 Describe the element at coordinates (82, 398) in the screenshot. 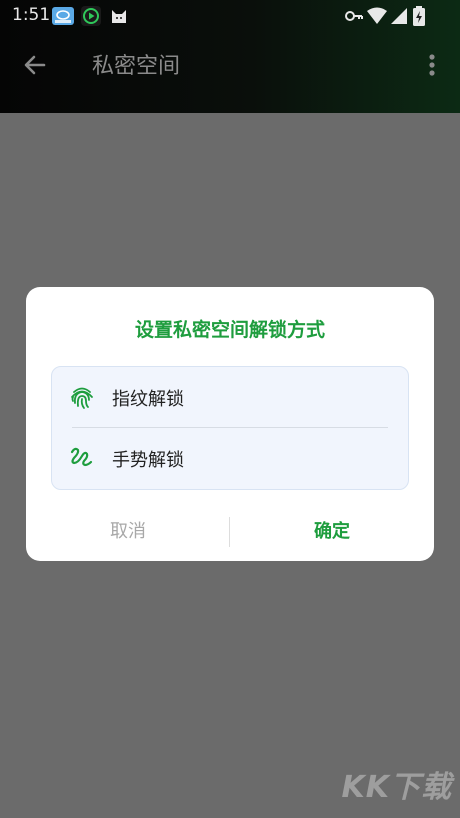

I see `fingerprint-icon` at that location.